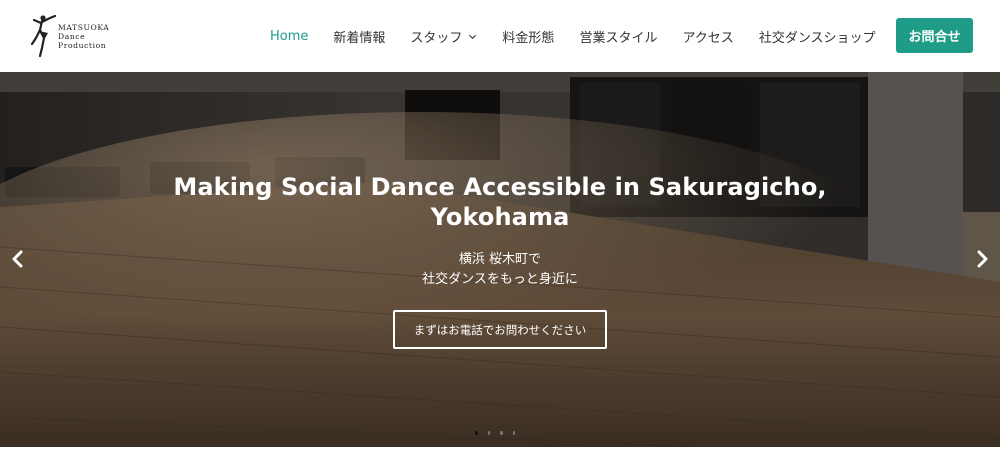 The height and width of the screenshot is (469, 1000). What do you see at coordinates (500, 270) in the screenshot?
I see `hero-subtitle: 横浜 桜木町で 社交ダンスをもっと身近に` at bounding box center [500, 270].